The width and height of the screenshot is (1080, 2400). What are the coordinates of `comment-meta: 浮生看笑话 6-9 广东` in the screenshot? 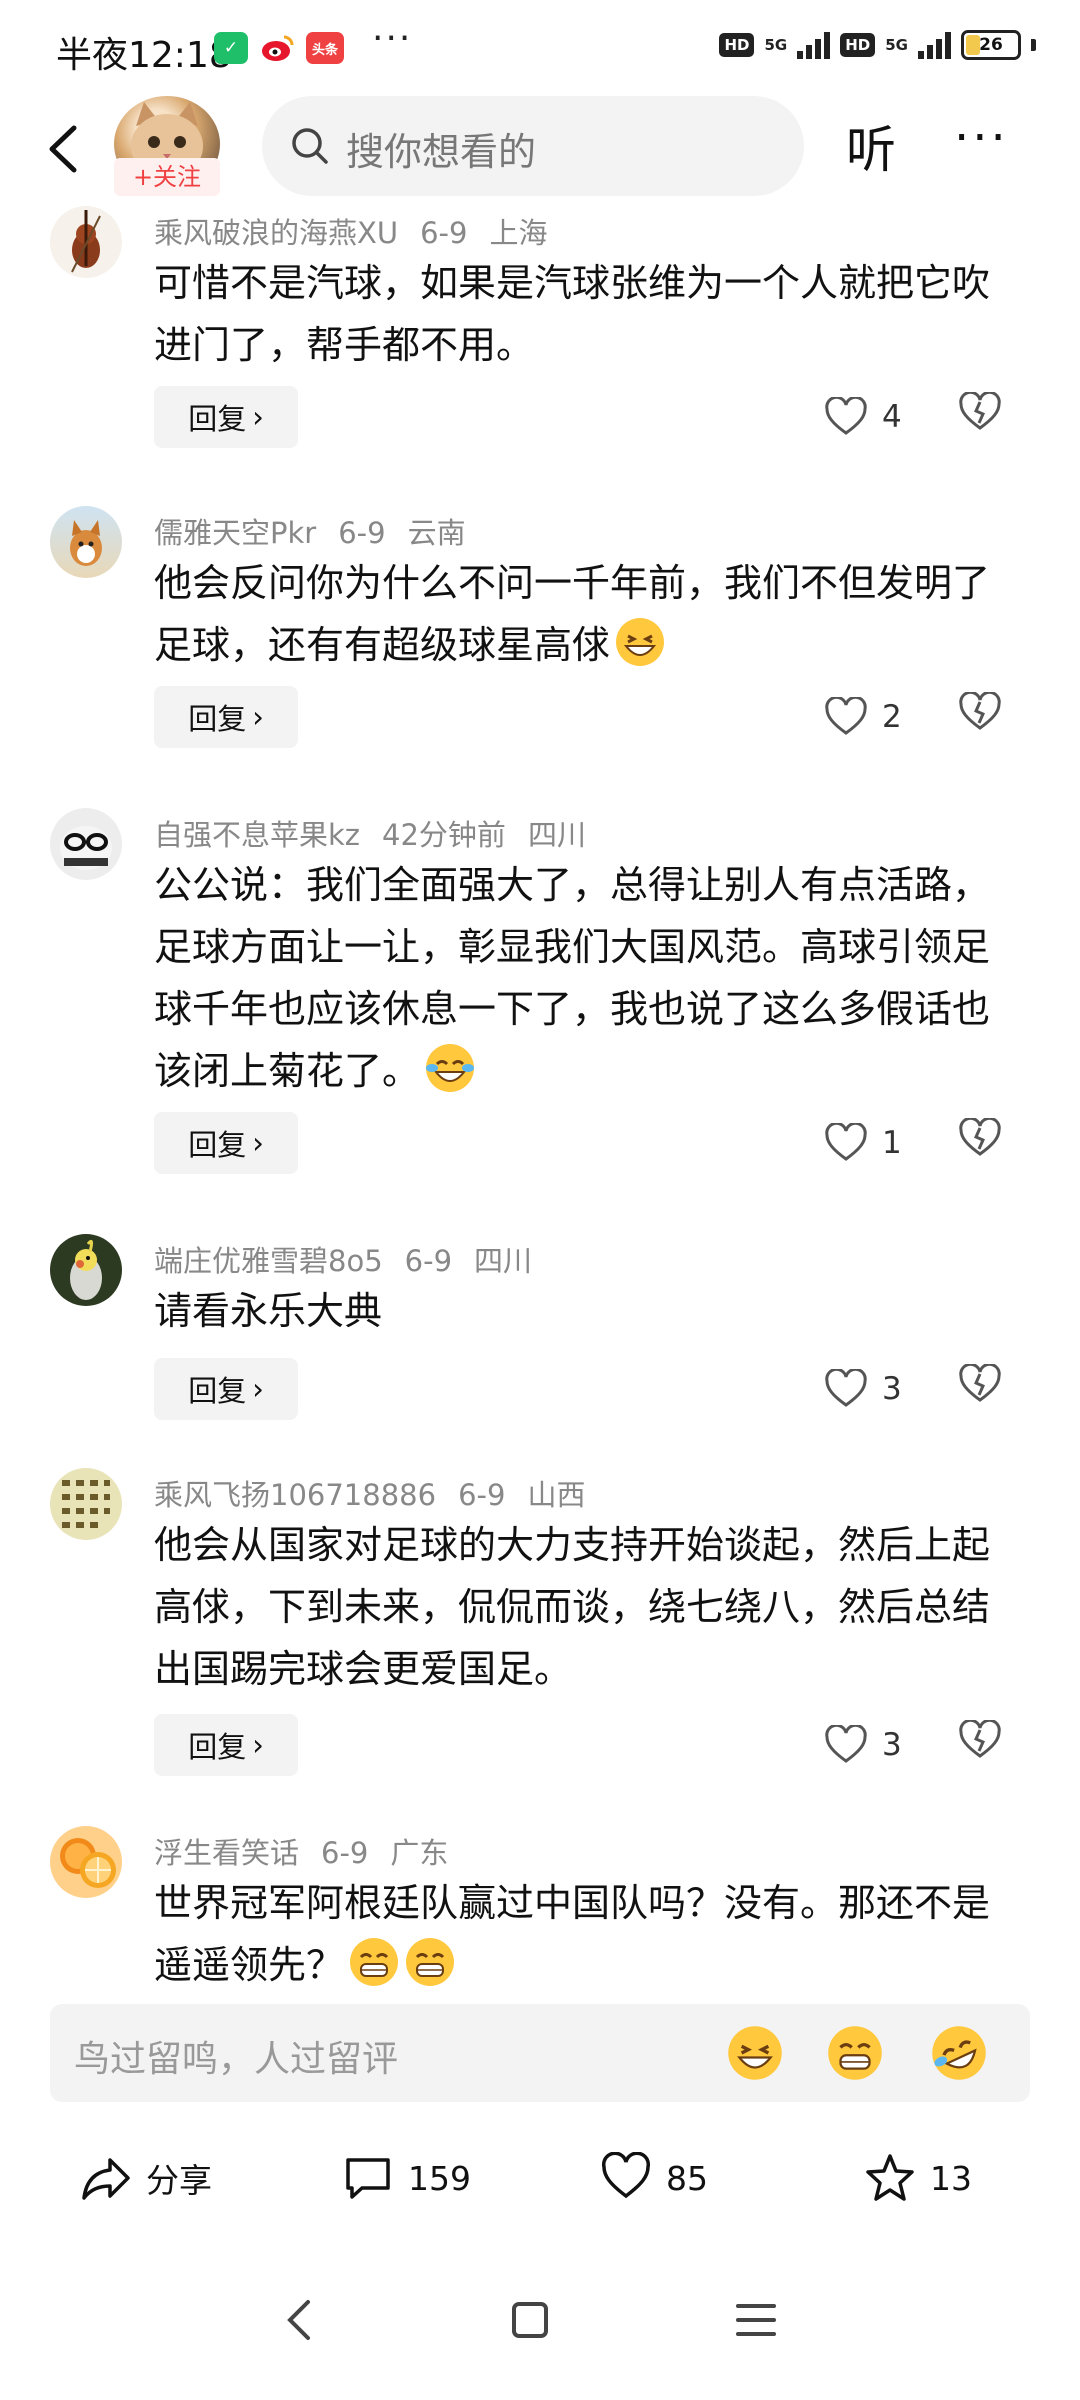 It's located at (312, 1851).